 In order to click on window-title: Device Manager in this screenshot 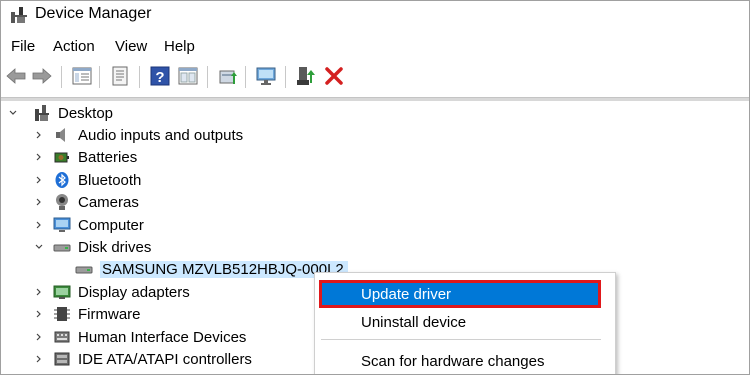, I will do `click(93, 13)`.